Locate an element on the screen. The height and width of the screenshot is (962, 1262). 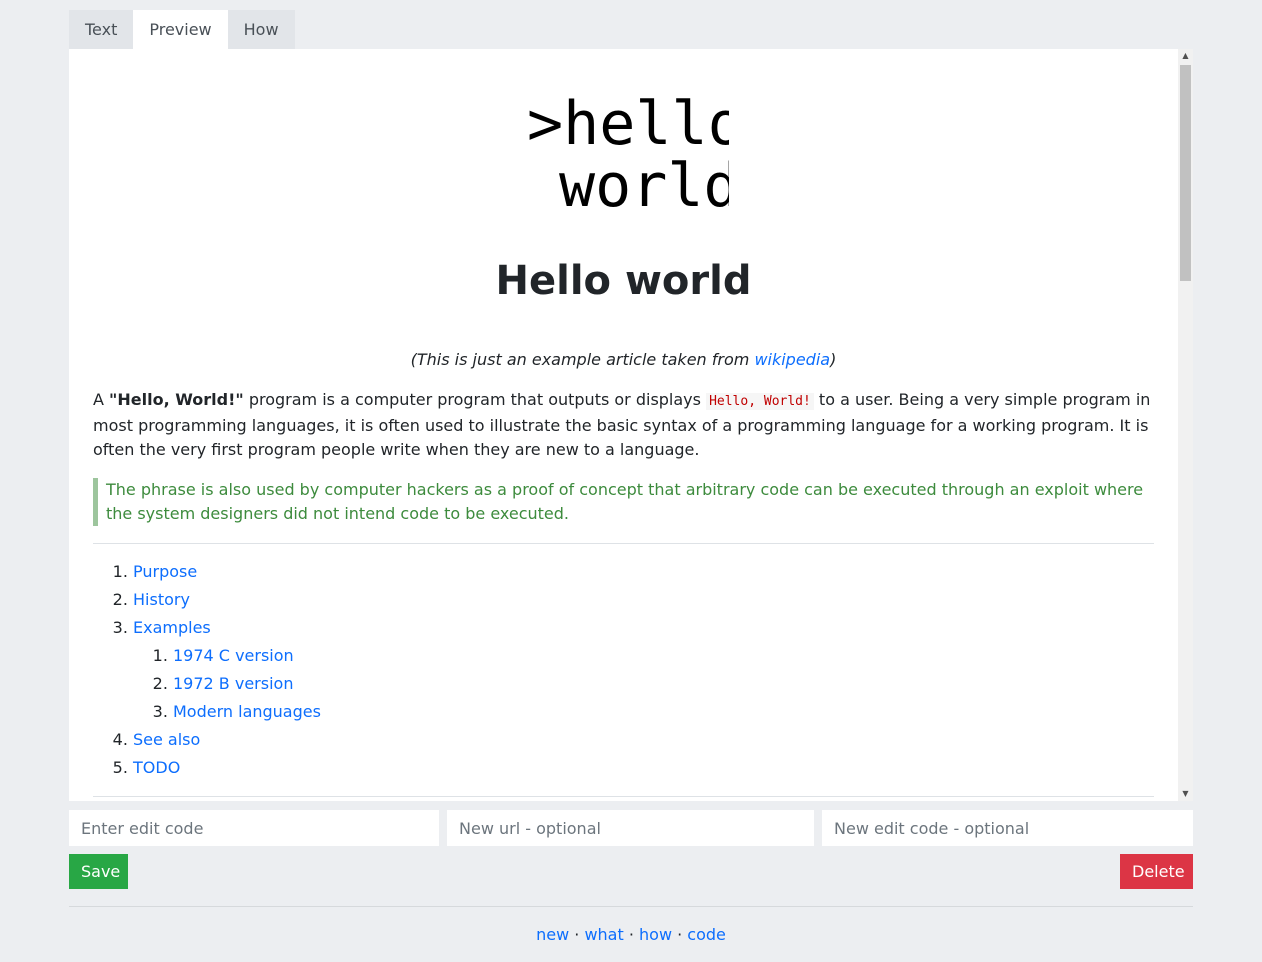
tab-how: How is located at coordinates (261, 29).